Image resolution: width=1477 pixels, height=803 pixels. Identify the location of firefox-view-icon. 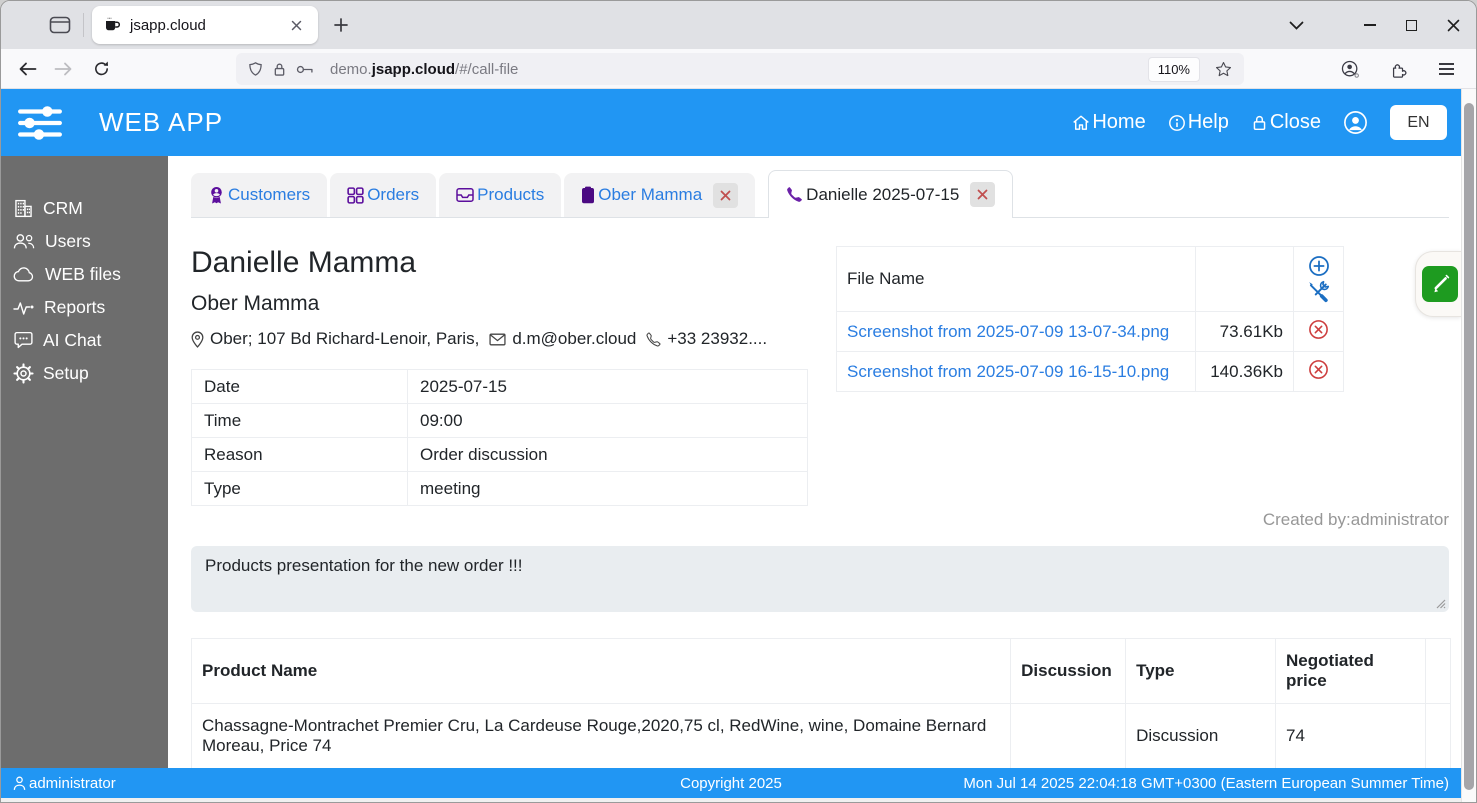
(60, 25).